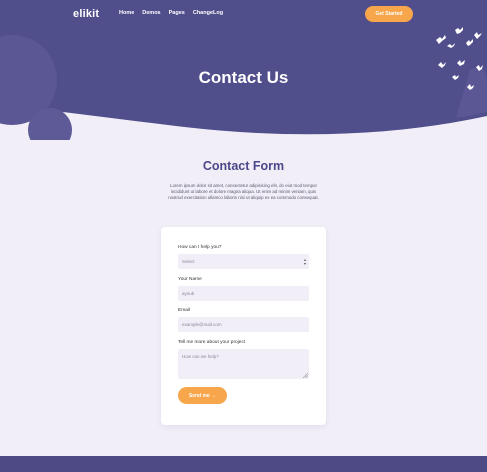 Image resolution: width=487 pixels, height=472 pixels. What do you see at coordinates (190, 279) in the screenshot?
I see `name-label: Your Name` at bounding box center [190, 279].